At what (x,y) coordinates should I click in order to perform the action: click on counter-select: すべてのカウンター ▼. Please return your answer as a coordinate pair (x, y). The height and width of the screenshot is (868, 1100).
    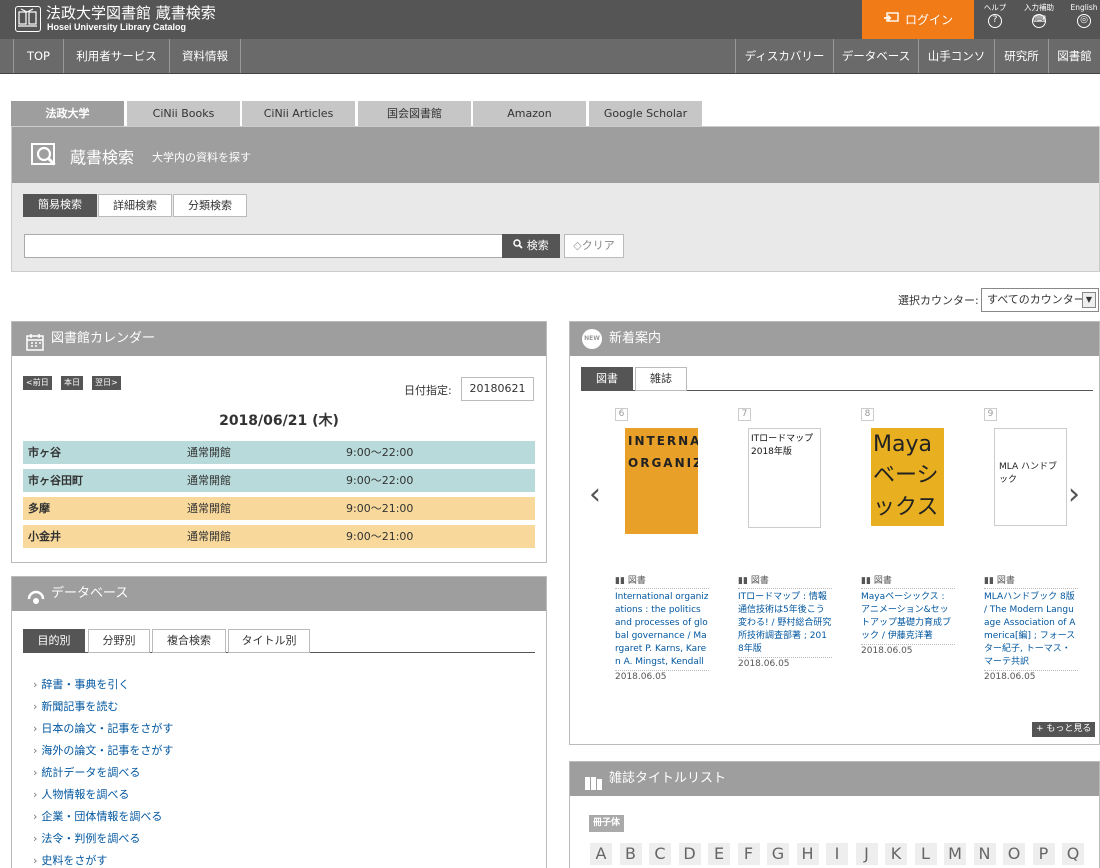
    Looking at the image, I should click on (1040, 300).